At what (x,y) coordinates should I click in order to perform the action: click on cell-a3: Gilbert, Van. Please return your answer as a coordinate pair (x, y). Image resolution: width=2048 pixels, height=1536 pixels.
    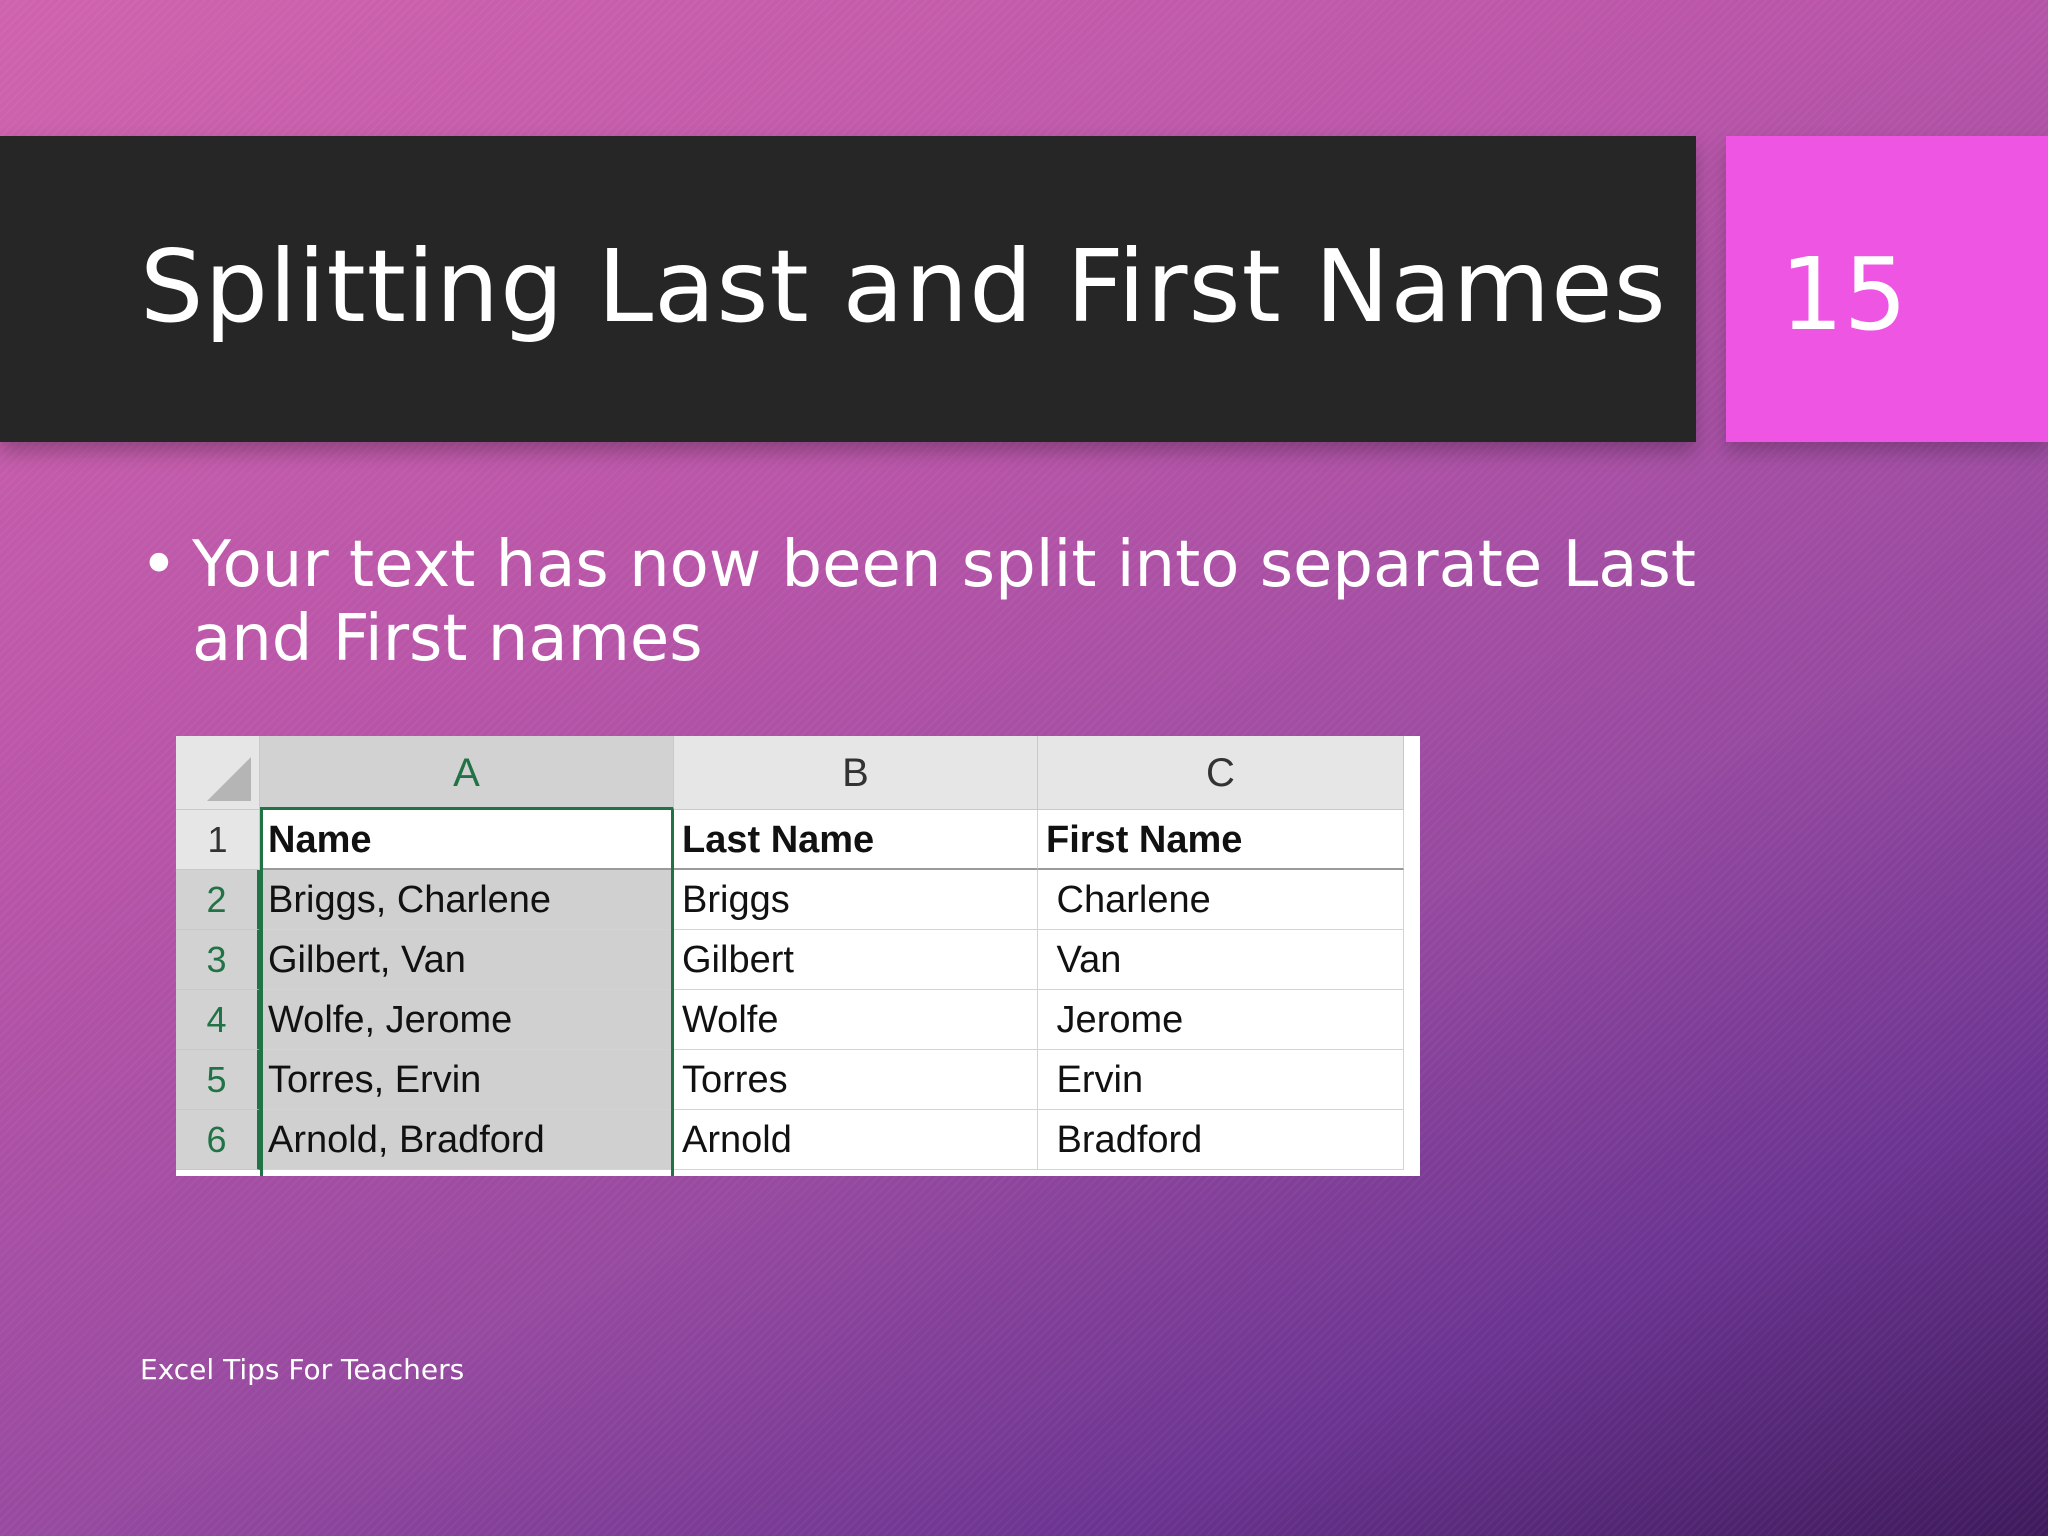
    Looking at the image, I should click on (467, 960).